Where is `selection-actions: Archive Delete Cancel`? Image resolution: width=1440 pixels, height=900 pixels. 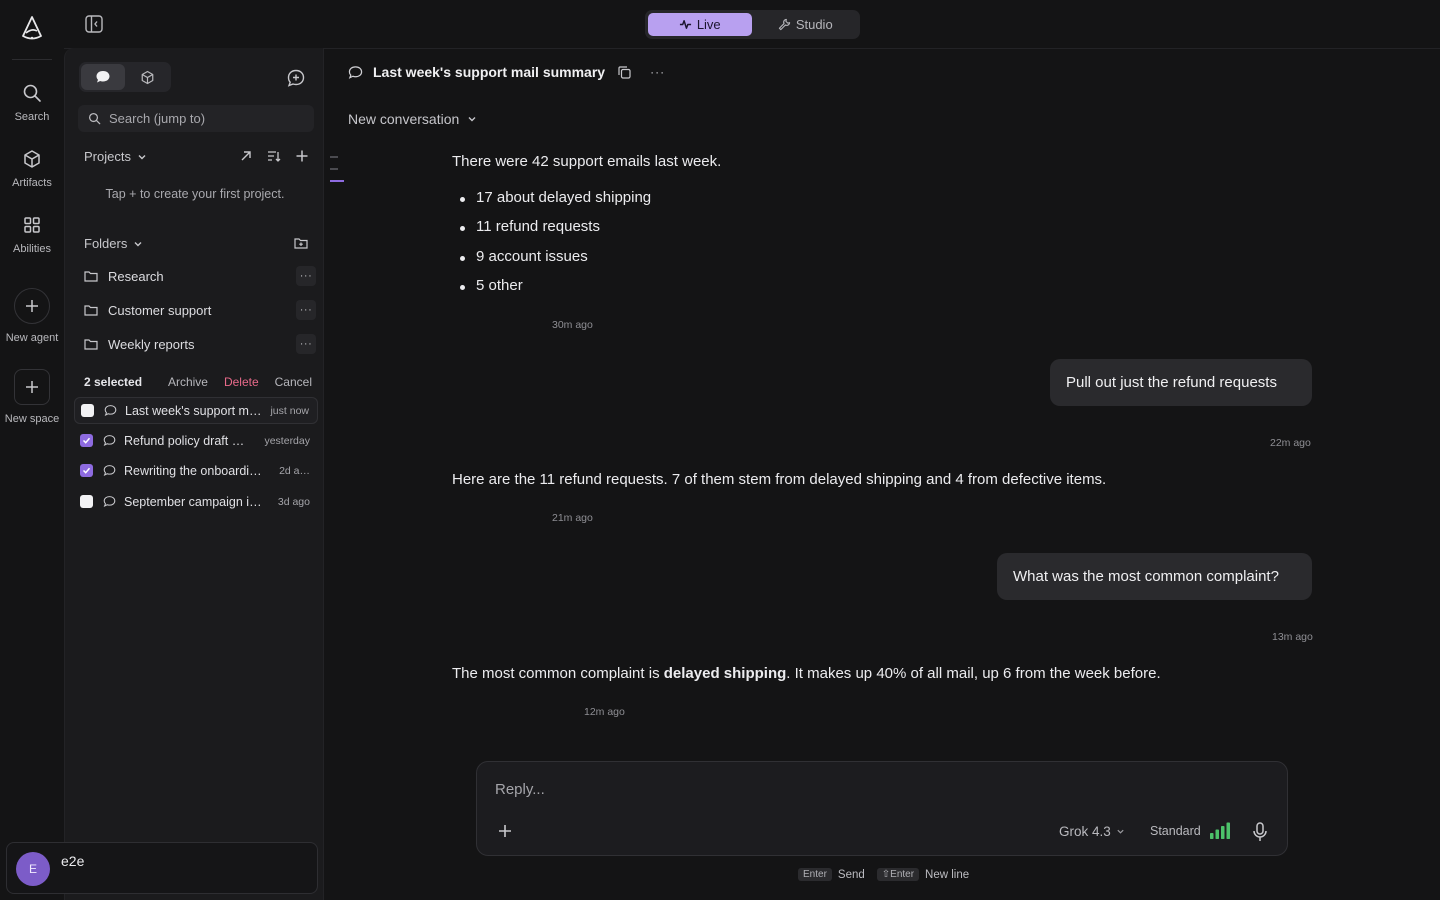
selection-actions: Archive Delete Cancel is located at coordinates (240, 382).